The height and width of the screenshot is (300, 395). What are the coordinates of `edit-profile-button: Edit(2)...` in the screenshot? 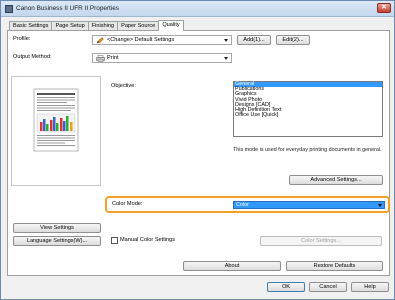 It's located at (293, 40).